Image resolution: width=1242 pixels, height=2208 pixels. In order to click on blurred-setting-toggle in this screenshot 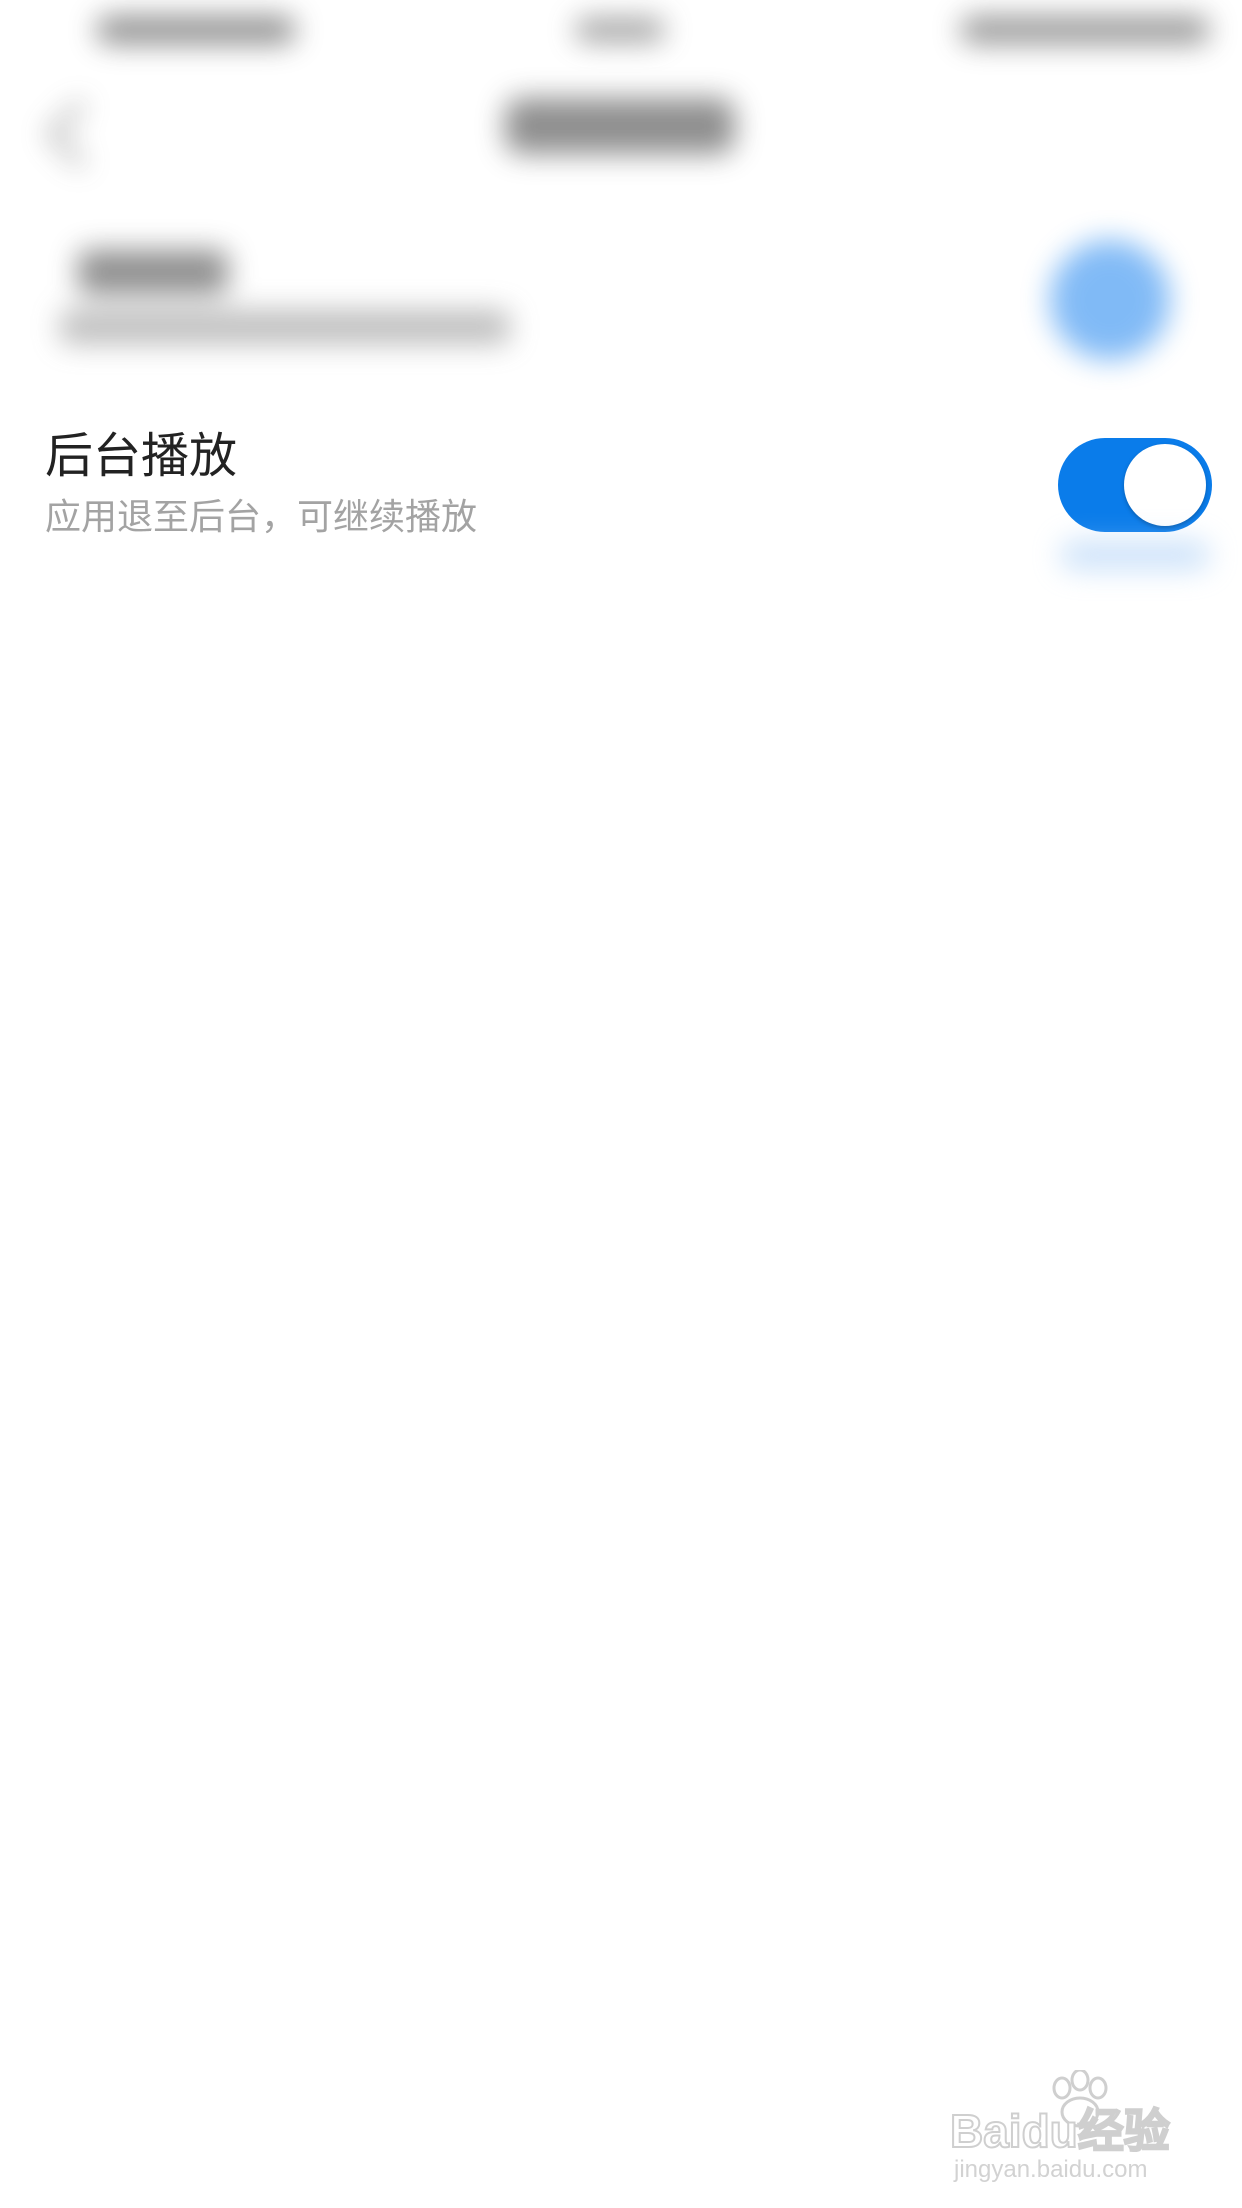, I will do `click(1110, 300)`.